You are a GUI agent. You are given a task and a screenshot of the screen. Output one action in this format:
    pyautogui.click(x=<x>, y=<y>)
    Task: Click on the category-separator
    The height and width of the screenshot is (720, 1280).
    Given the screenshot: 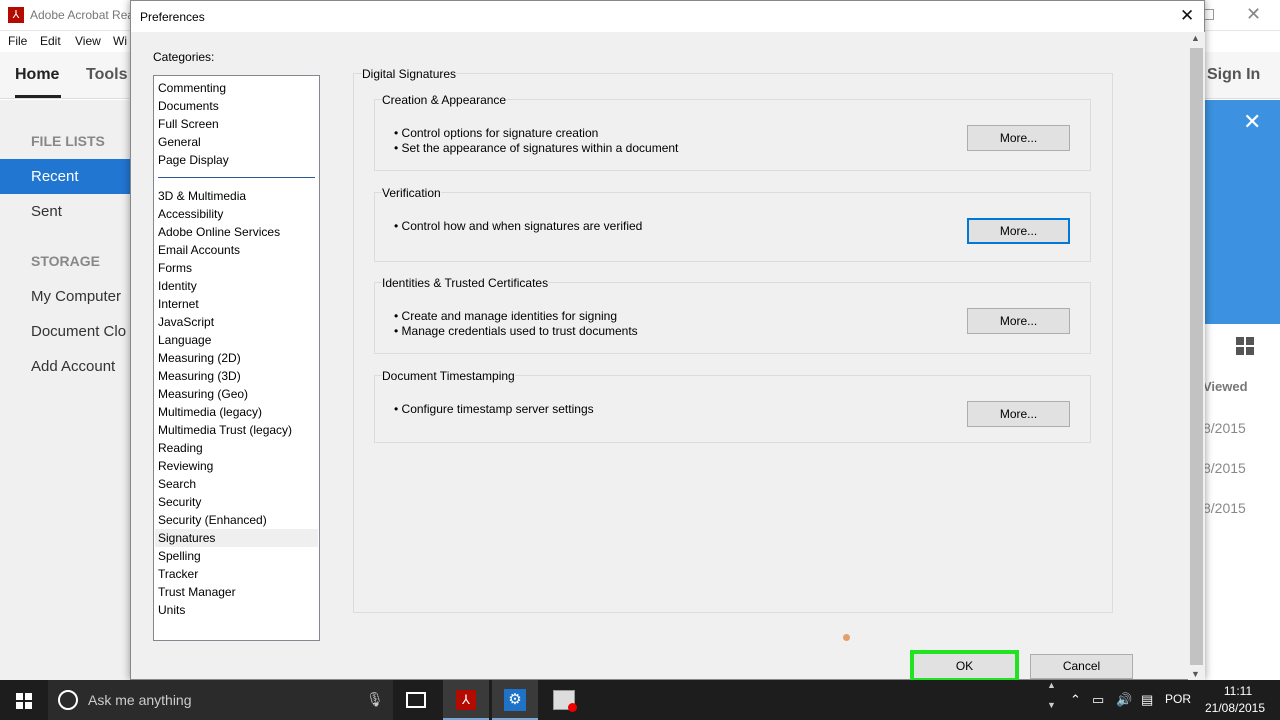 What is the action you would take?
    pyautogui.click(x=236, y=177)
    